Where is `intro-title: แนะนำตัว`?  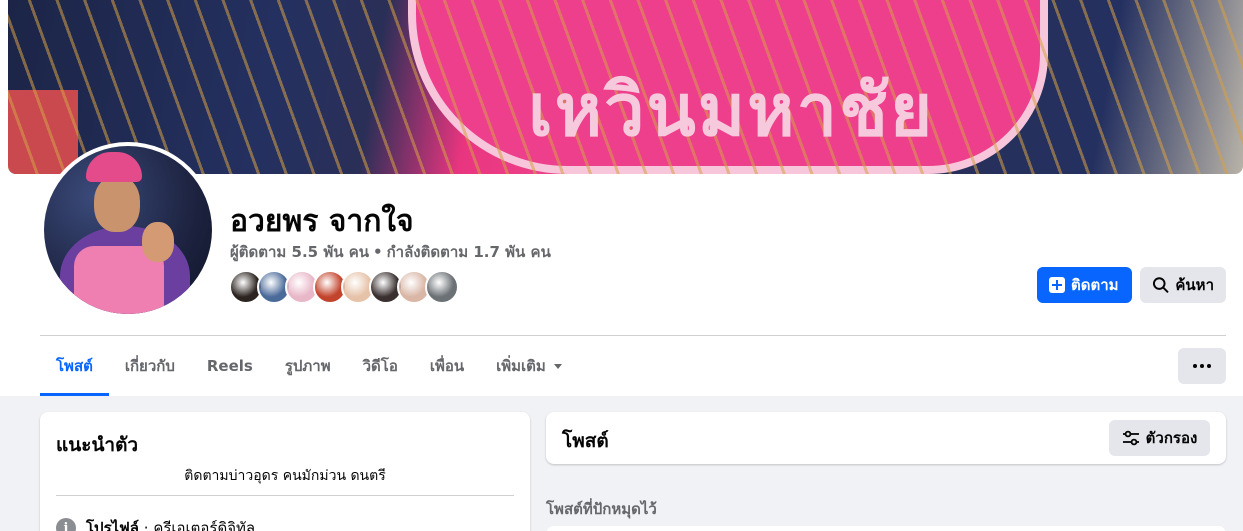 intro-title: แนะนำตัว is located at coordinates (97, 445).